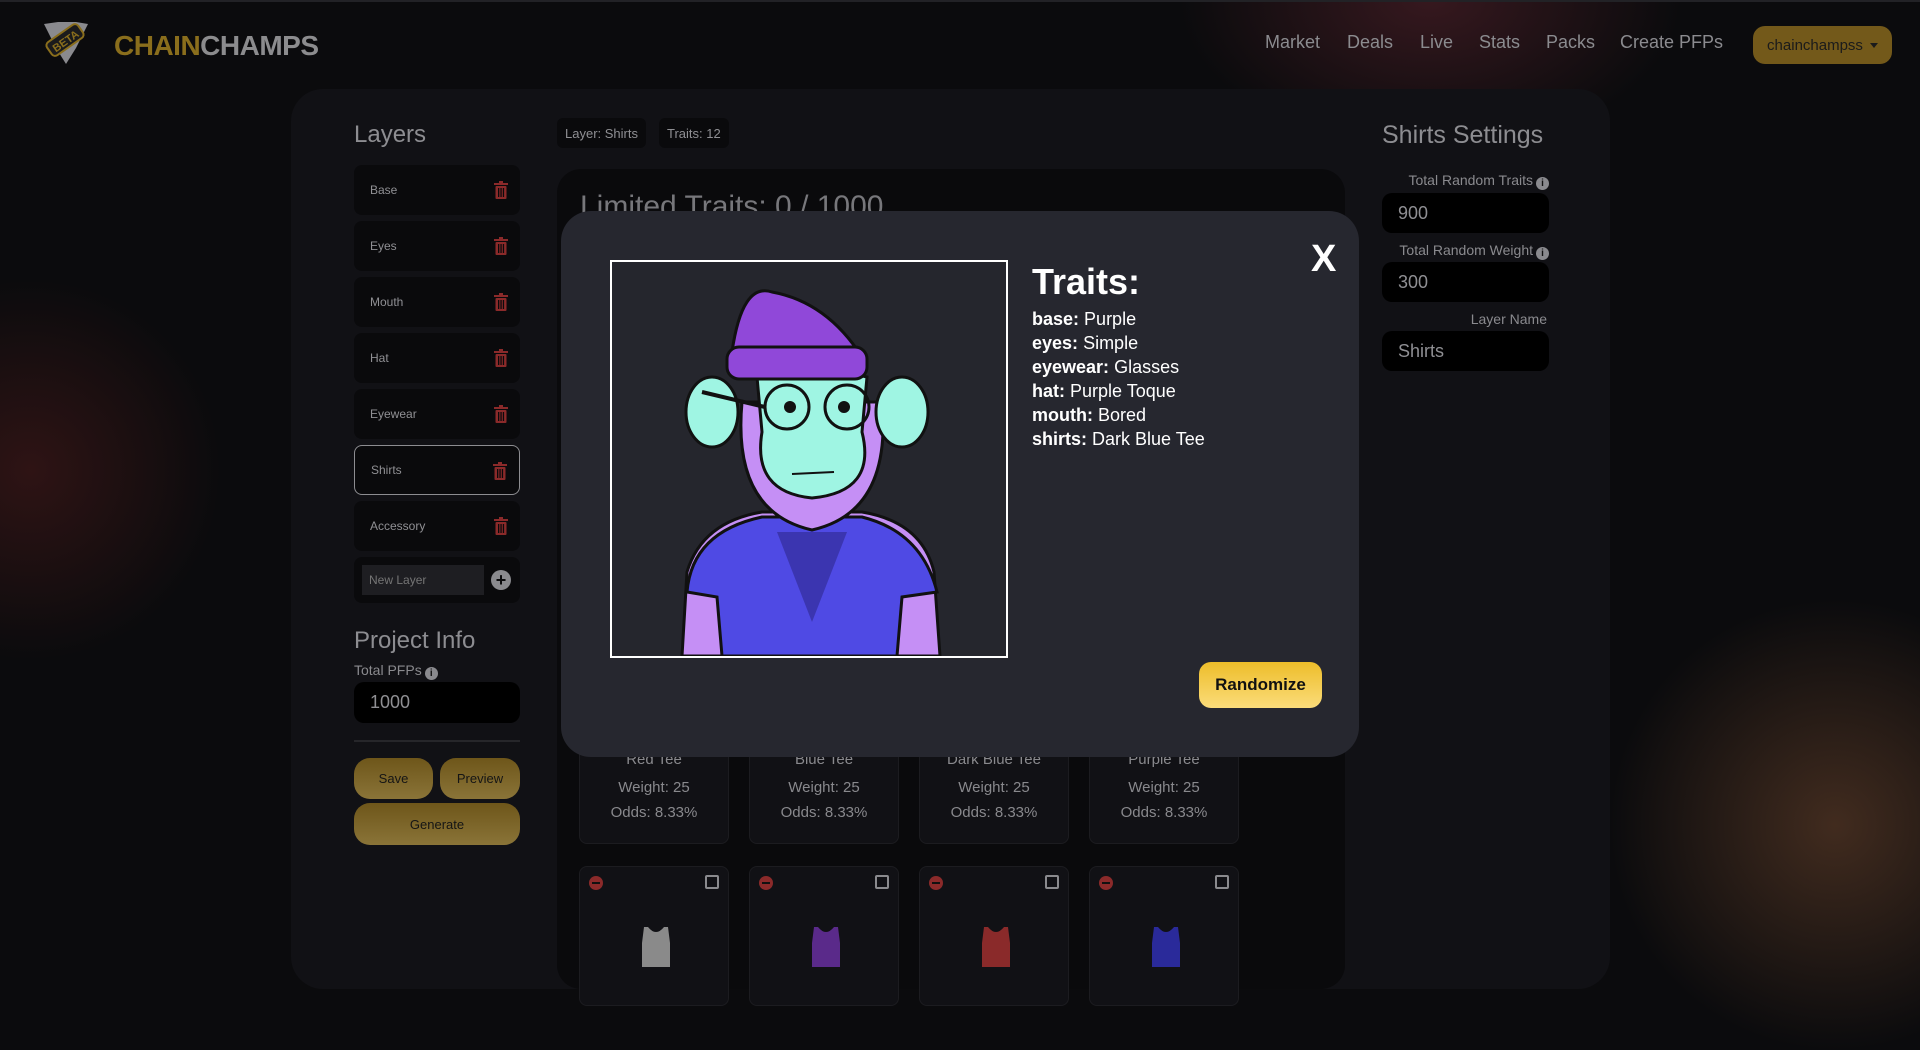 The image size is (1920, 1050). What do you see at coordinates (1370, 42) in the screenshot?
I see `nav-deals: Deals` at bounding box center [1370, 42].